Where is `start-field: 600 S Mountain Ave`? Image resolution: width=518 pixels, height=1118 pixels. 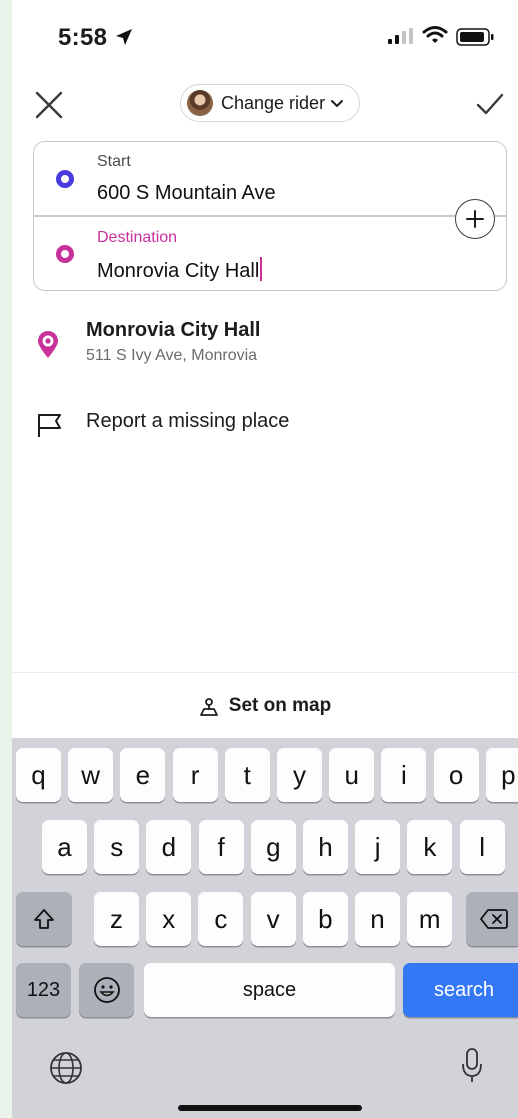
start-field: 600 S Mountain Ave is located at coordinates (186, 193).